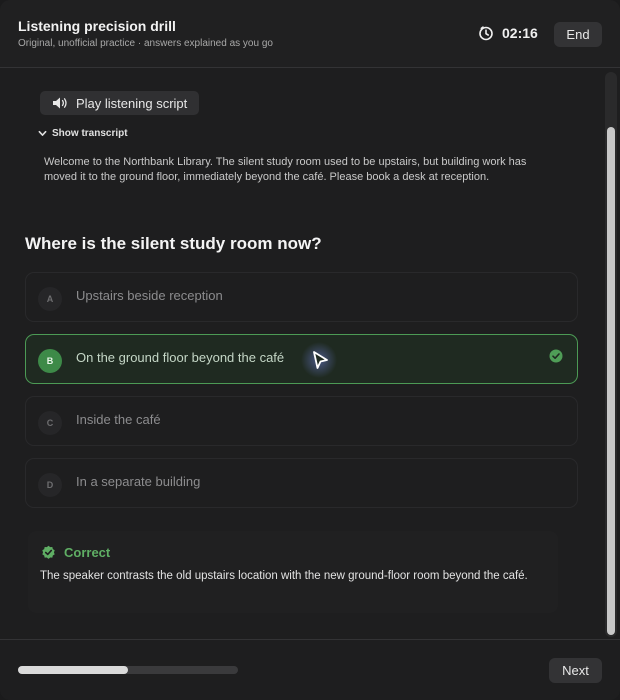 The width and height of the screenshot is (620, 700). What do you see at coordinates (301, 421) in the screenshot?
I see `option-c: C Inside the café` at bounding box center [301, 421].